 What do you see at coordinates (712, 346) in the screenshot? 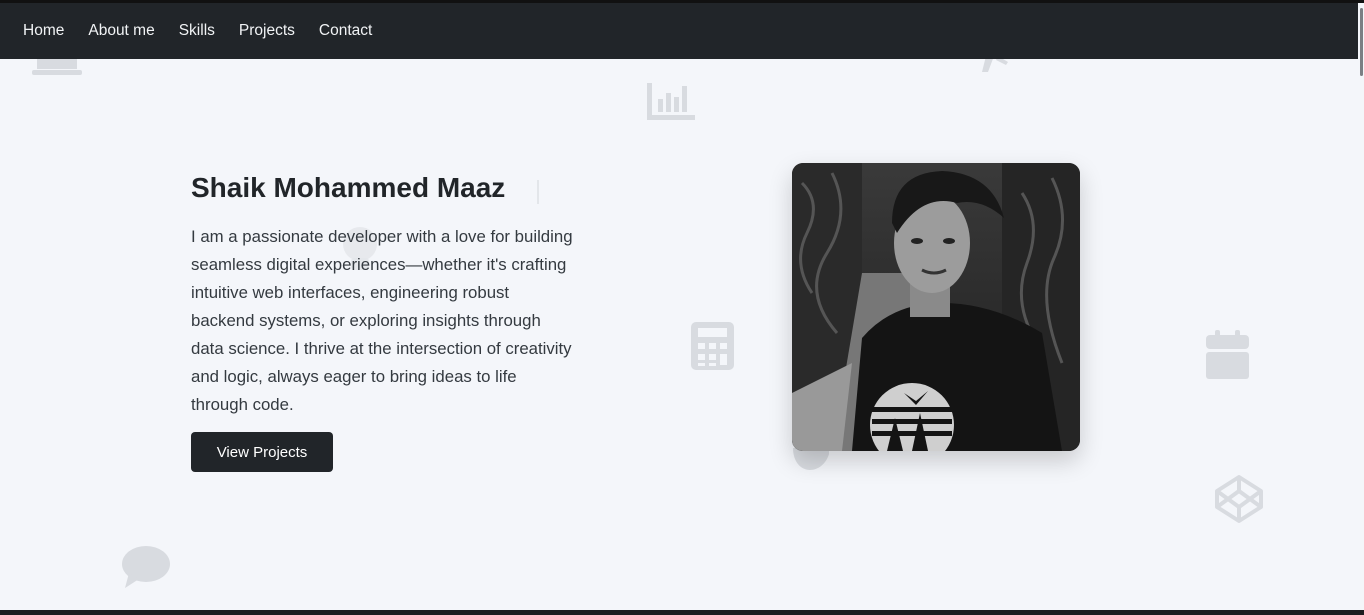
I see `calculator-icon` at bounding box center [712, 346].